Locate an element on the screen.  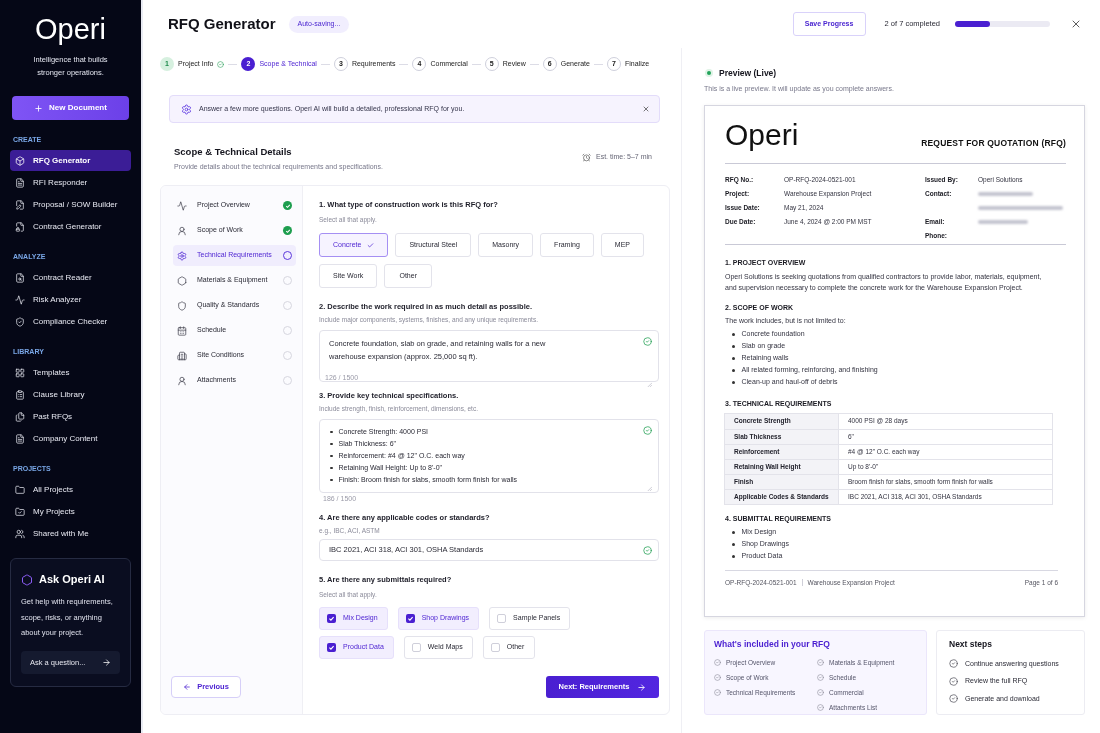
grid-icon is located at coordinates (20, 372).